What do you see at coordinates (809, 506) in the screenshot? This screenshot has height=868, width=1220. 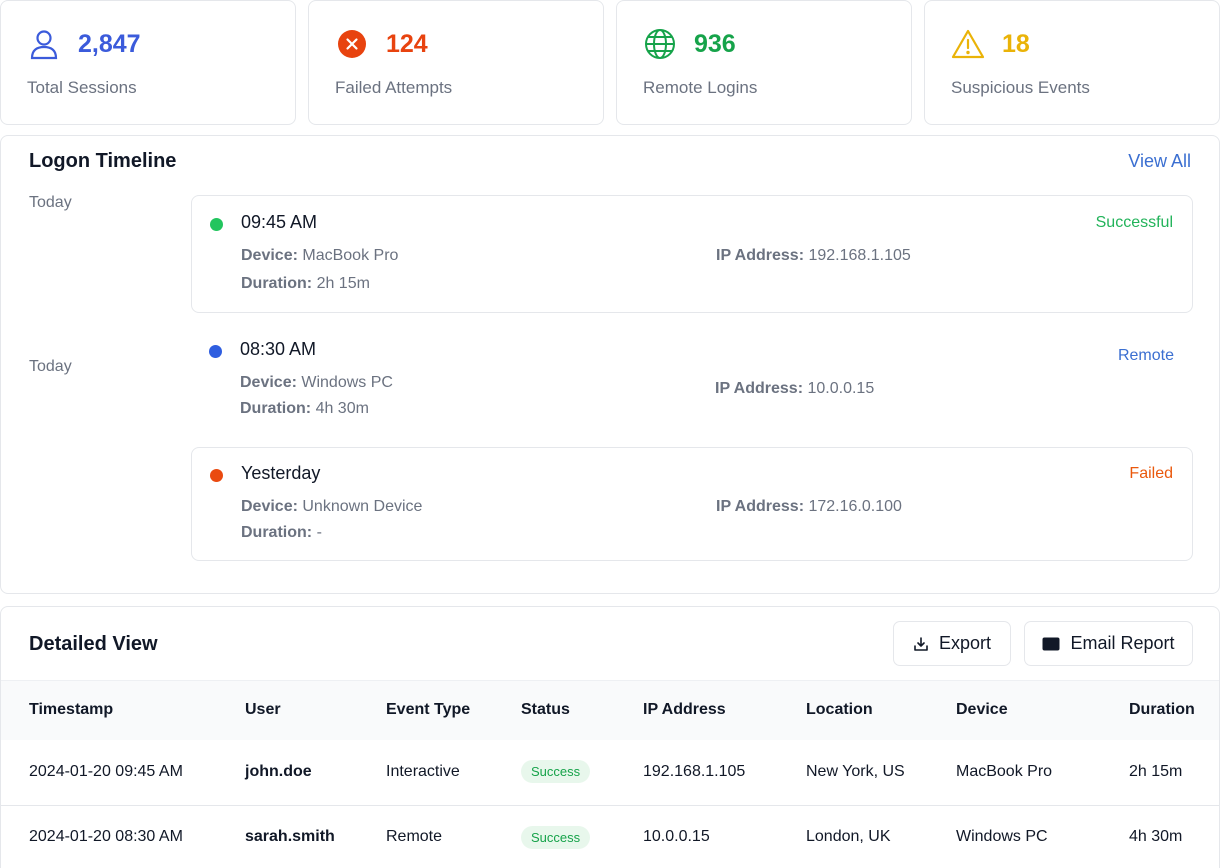 I see `entry-ip: IP Address: 172.16.0.100` at bounding box center [809, 506].